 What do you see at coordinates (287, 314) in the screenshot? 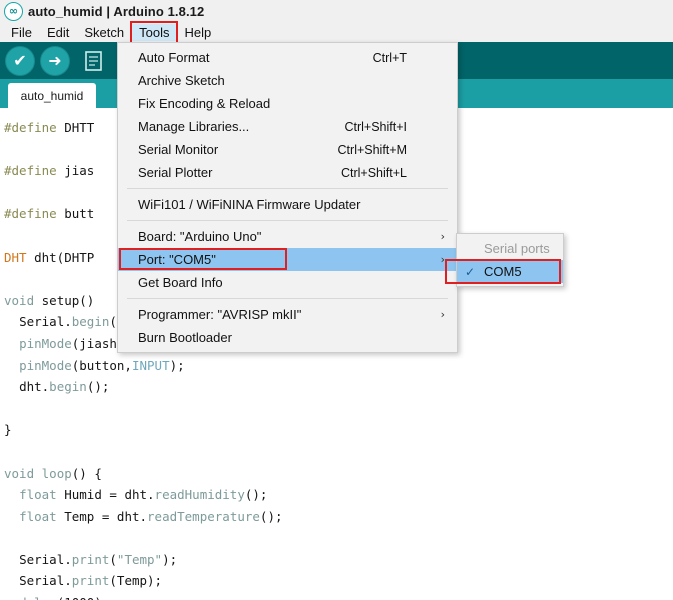
I see `menu-item-programmer: Programmer: "AVRISP mkII" ›` at bounding box center [287, 314].